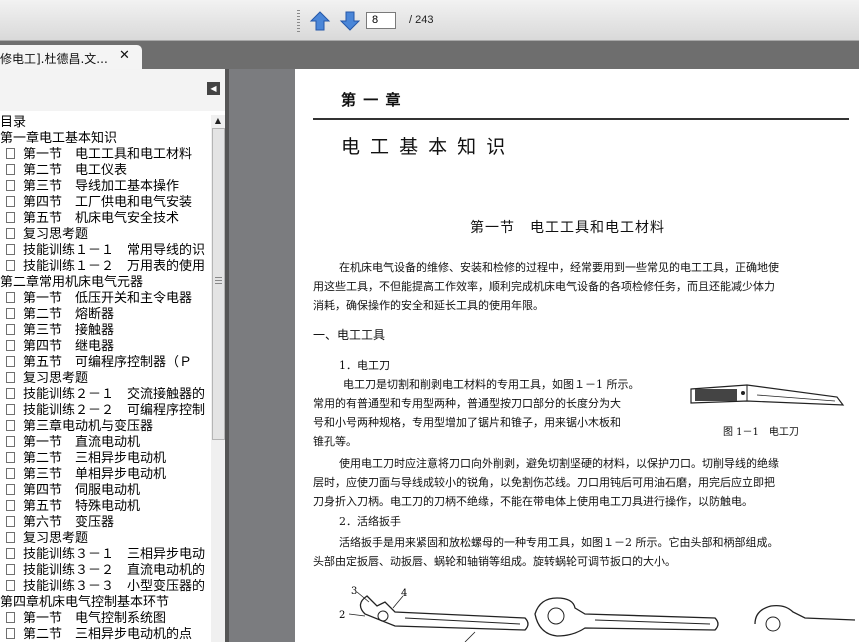 The height and width of the screenshot is (642, 859). Describe the element at coordinates (105, 267) in the screenshot. I see `bookmark-item: 技能训练１－２ 万用表的使用` at that location.